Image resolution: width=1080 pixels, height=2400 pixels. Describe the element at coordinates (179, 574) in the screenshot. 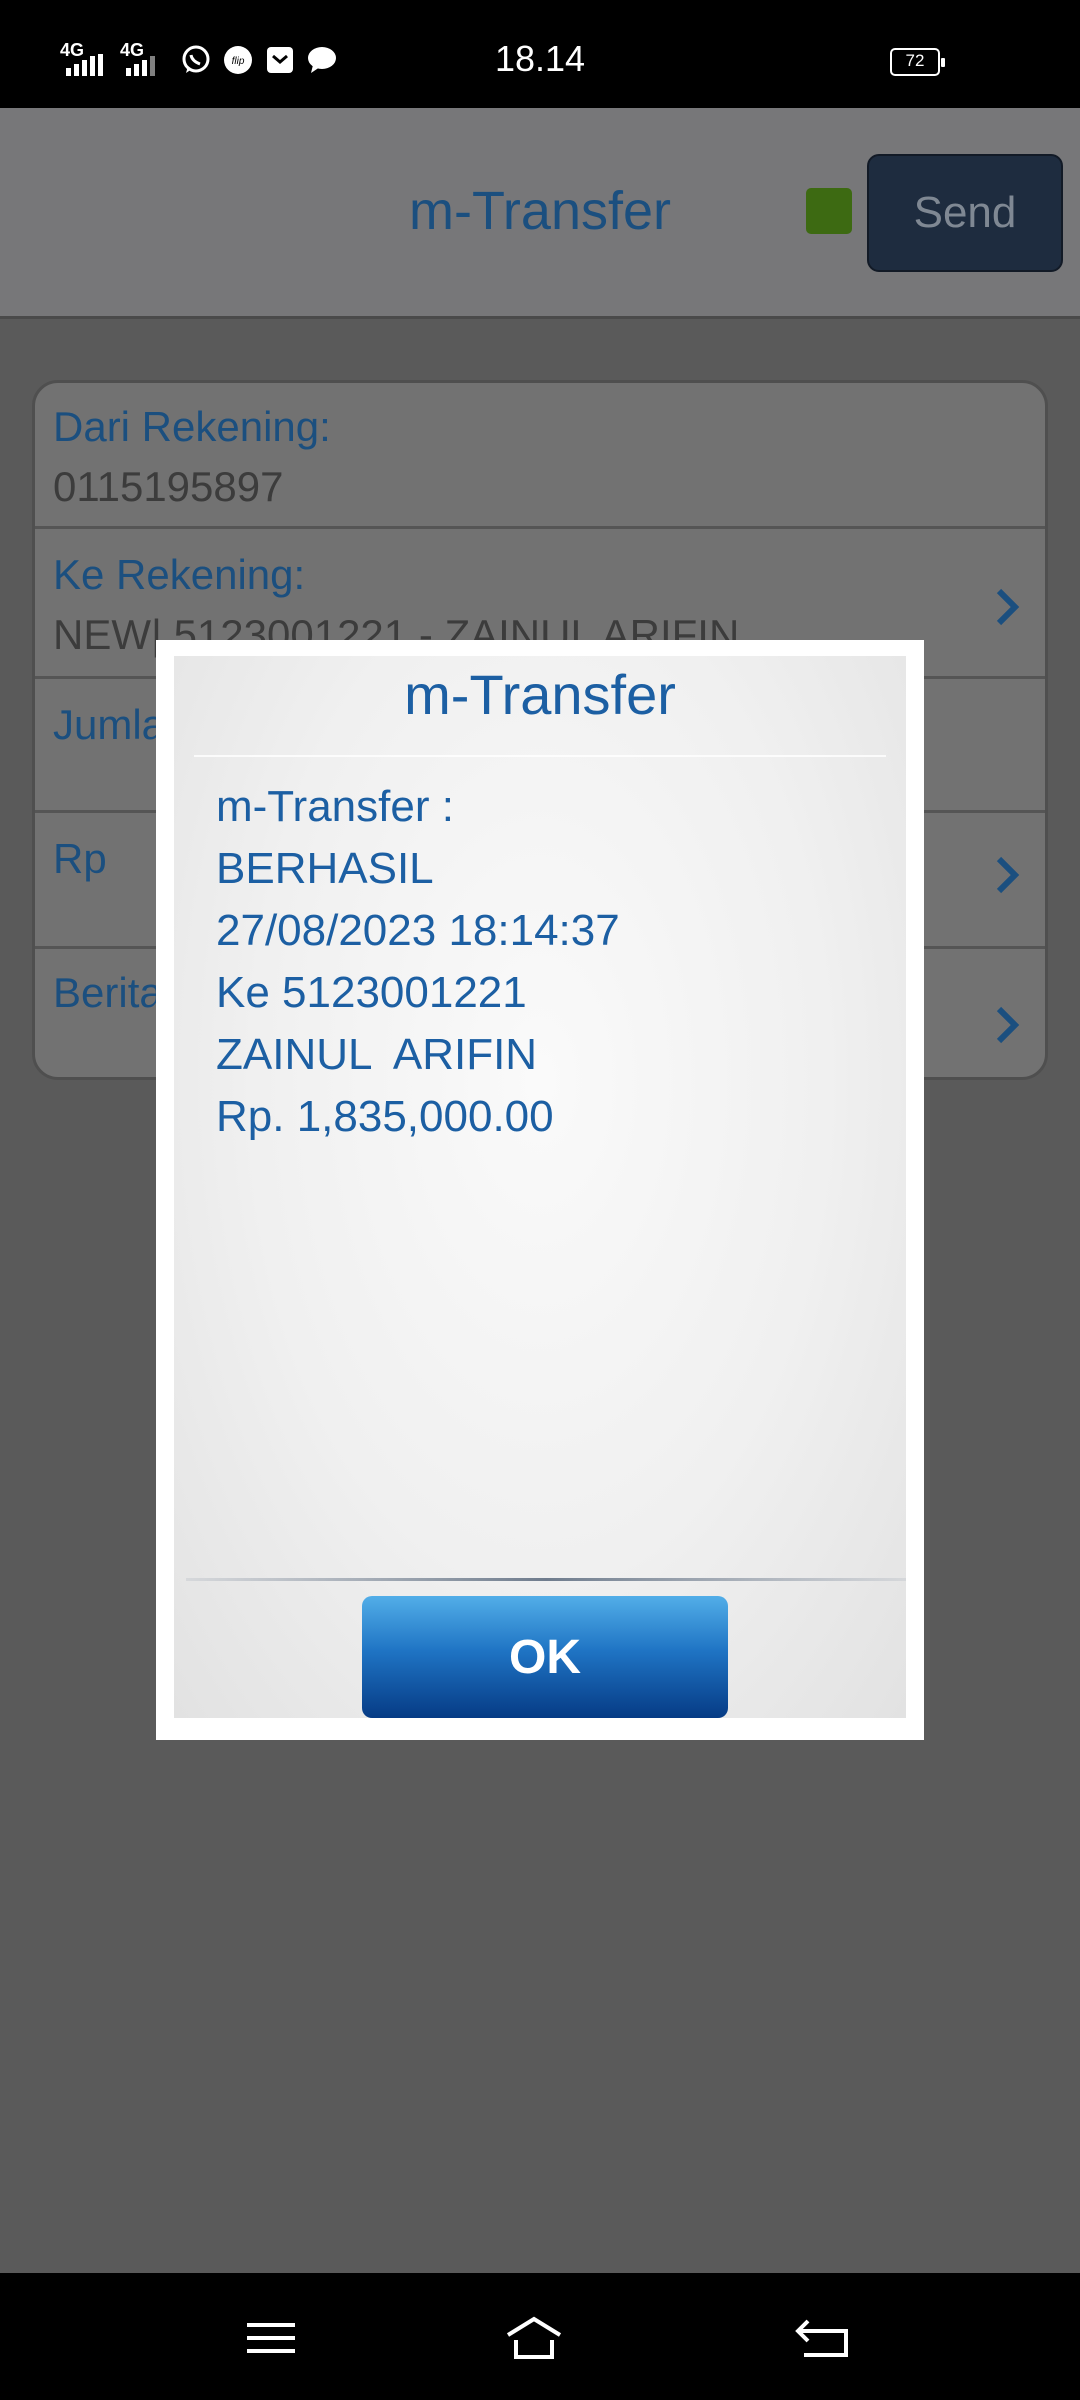

I see `to-account-label: Ke Rekening:` at that location.